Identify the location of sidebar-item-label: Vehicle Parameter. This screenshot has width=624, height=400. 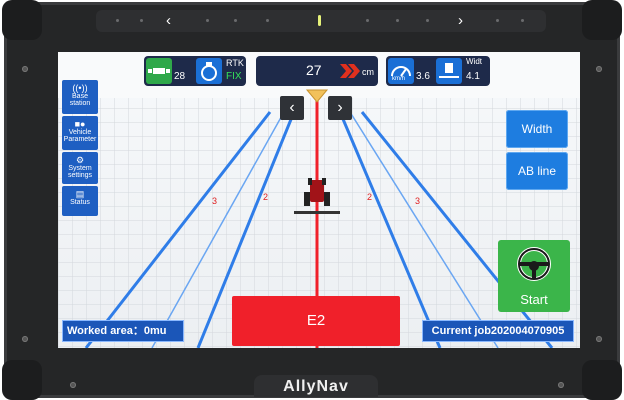
(80, 136).